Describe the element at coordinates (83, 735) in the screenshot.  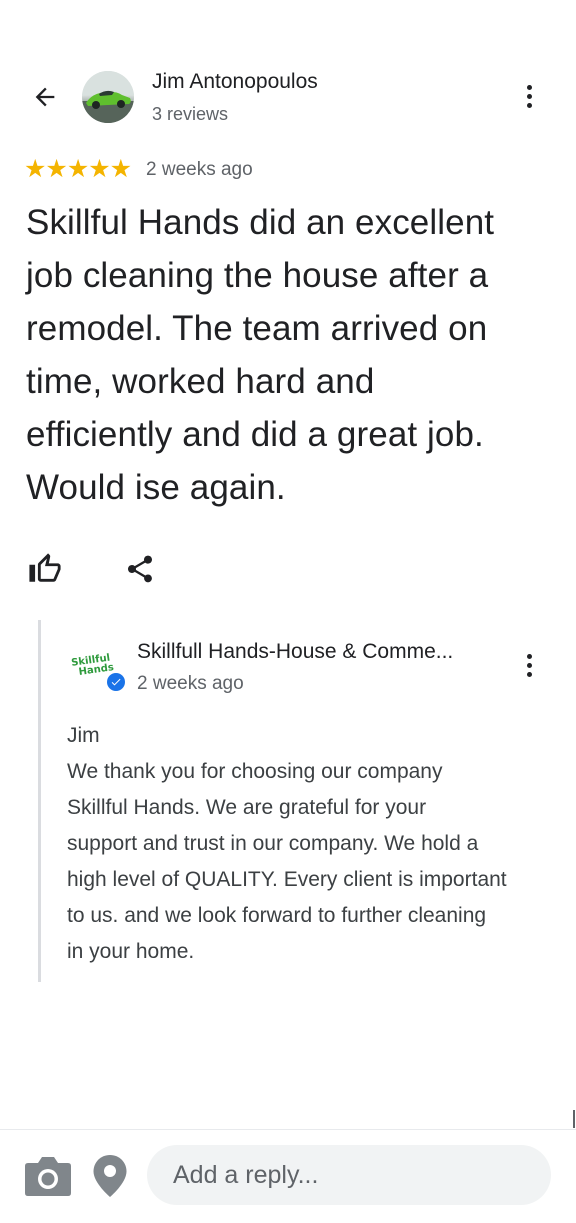
I see `reply-text-line: Jim` at that location.